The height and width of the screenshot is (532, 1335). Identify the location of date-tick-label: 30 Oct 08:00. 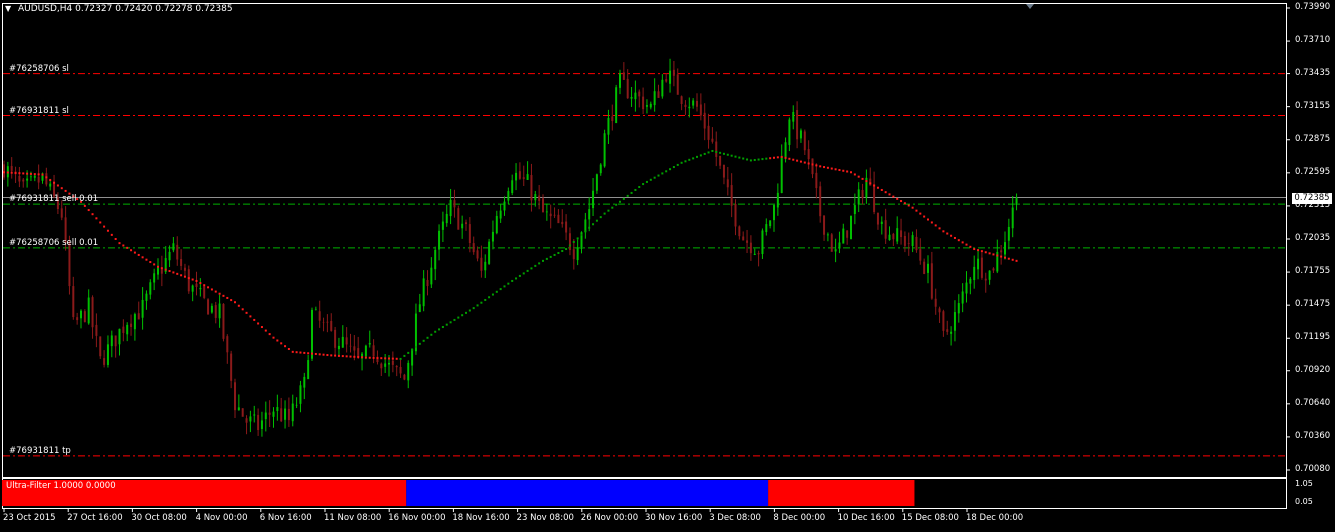
(159, 518).